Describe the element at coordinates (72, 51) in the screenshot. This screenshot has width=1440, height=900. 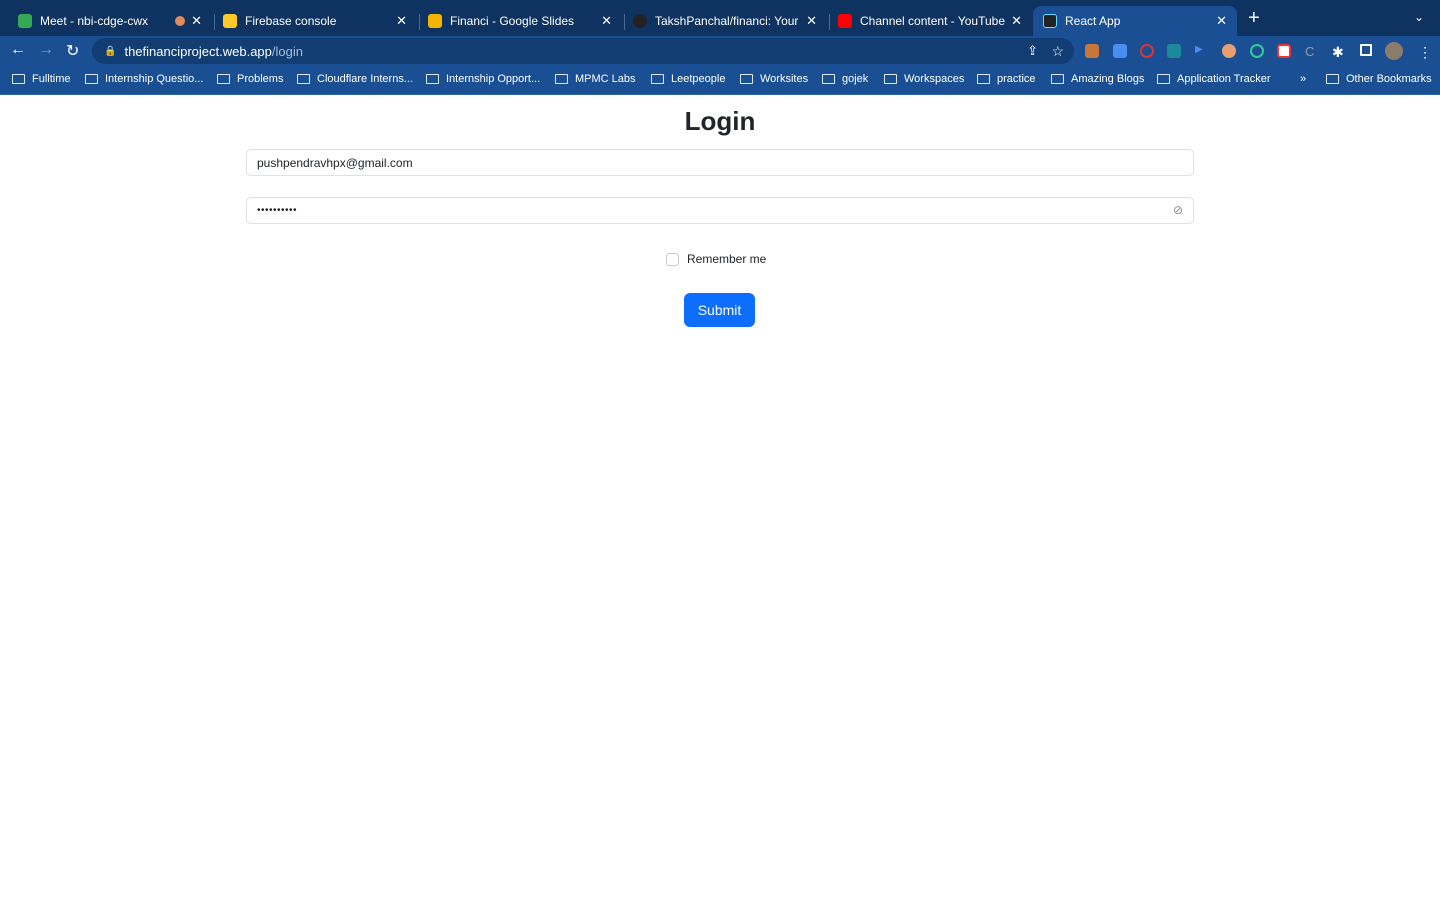
I see `reload-icon: ↻` at that location.